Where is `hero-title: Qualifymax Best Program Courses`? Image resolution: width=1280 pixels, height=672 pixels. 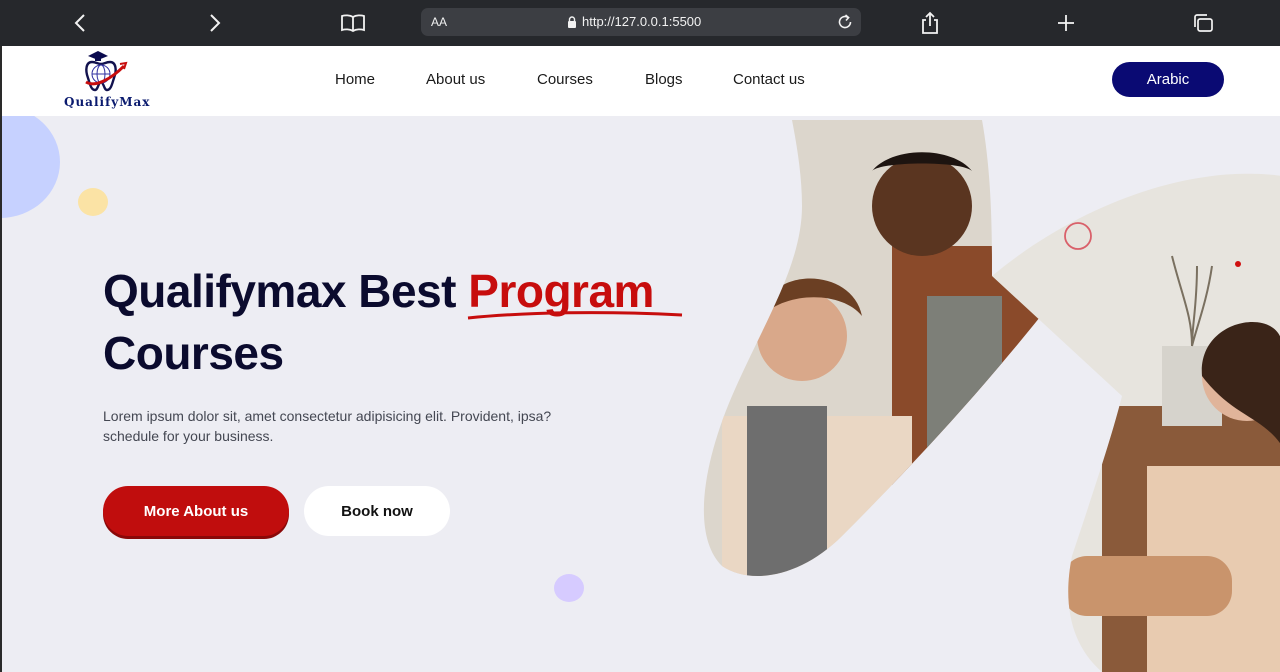 hero-title: Qualifymax Best Program Courses is located at coordinates (393, 322).